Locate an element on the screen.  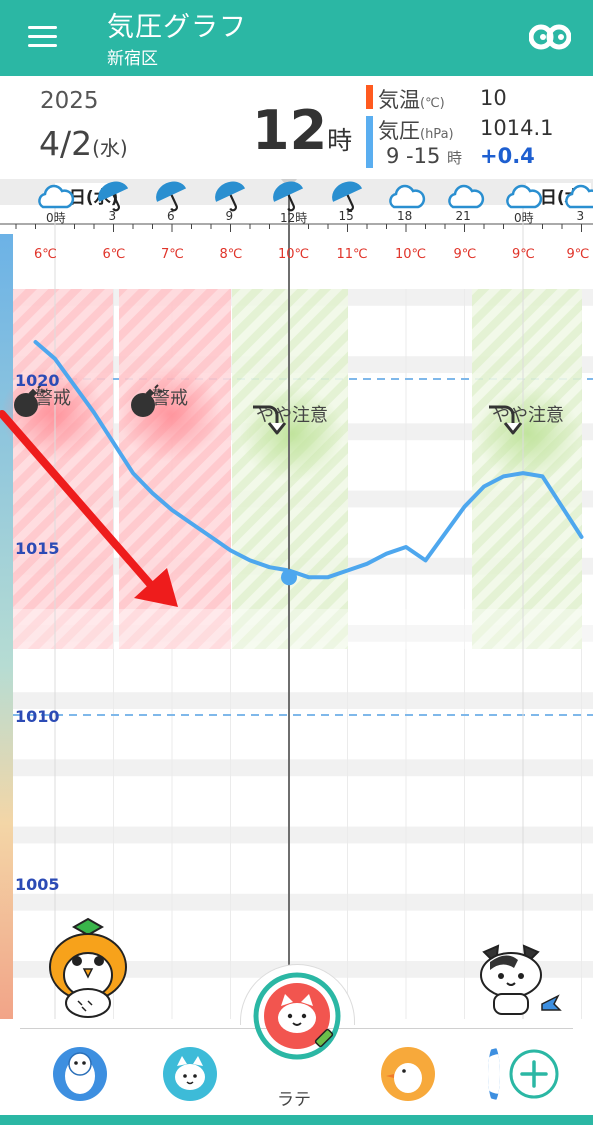
partial-avatar is located at coordinates (494, 1074).